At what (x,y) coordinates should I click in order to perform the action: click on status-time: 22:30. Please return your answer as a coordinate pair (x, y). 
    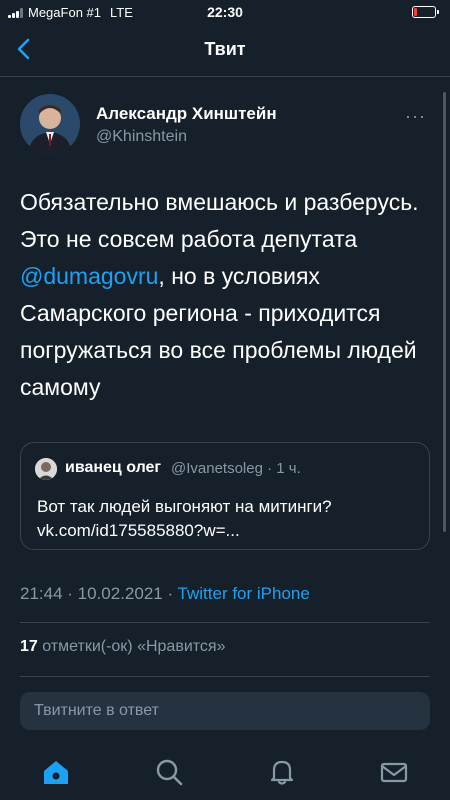
    Looking at the image, I should click on (225, 12).